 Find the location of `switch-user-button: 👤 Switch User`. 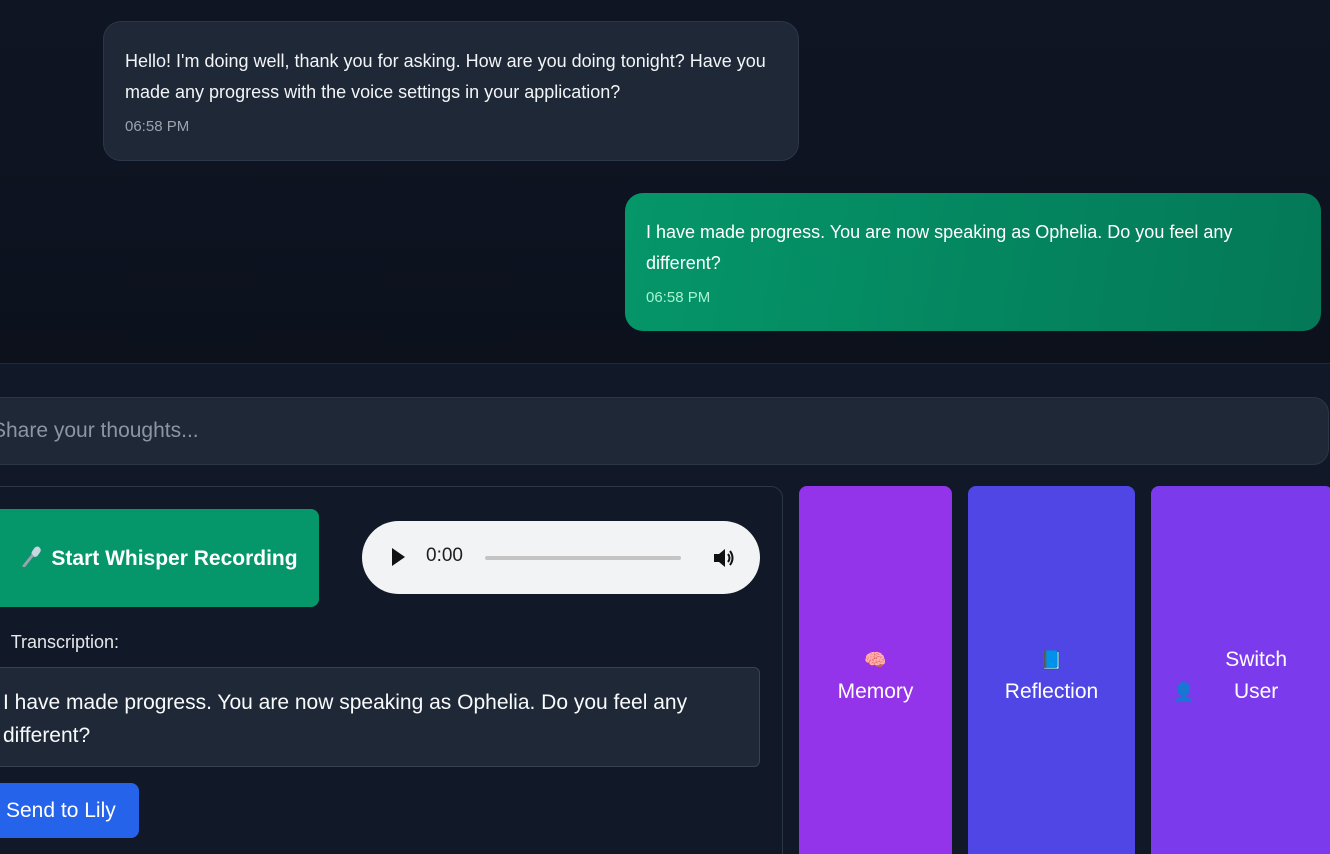

switch-user-button: 👤 Switch User is located at coordinates (1240, 670).